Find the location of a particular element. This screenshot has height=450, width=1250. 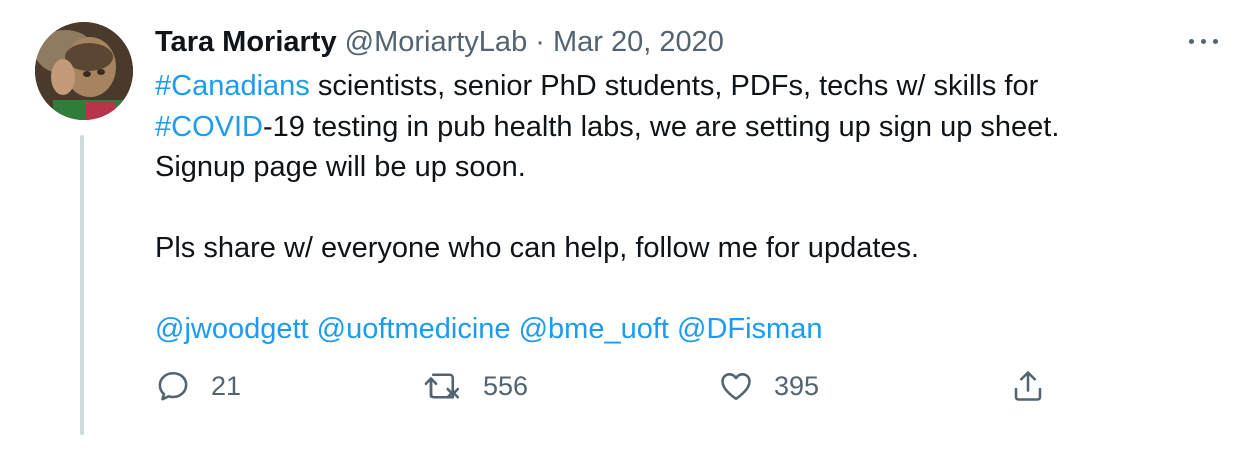

reply-count: 21 is located at coordinates (226, 385).